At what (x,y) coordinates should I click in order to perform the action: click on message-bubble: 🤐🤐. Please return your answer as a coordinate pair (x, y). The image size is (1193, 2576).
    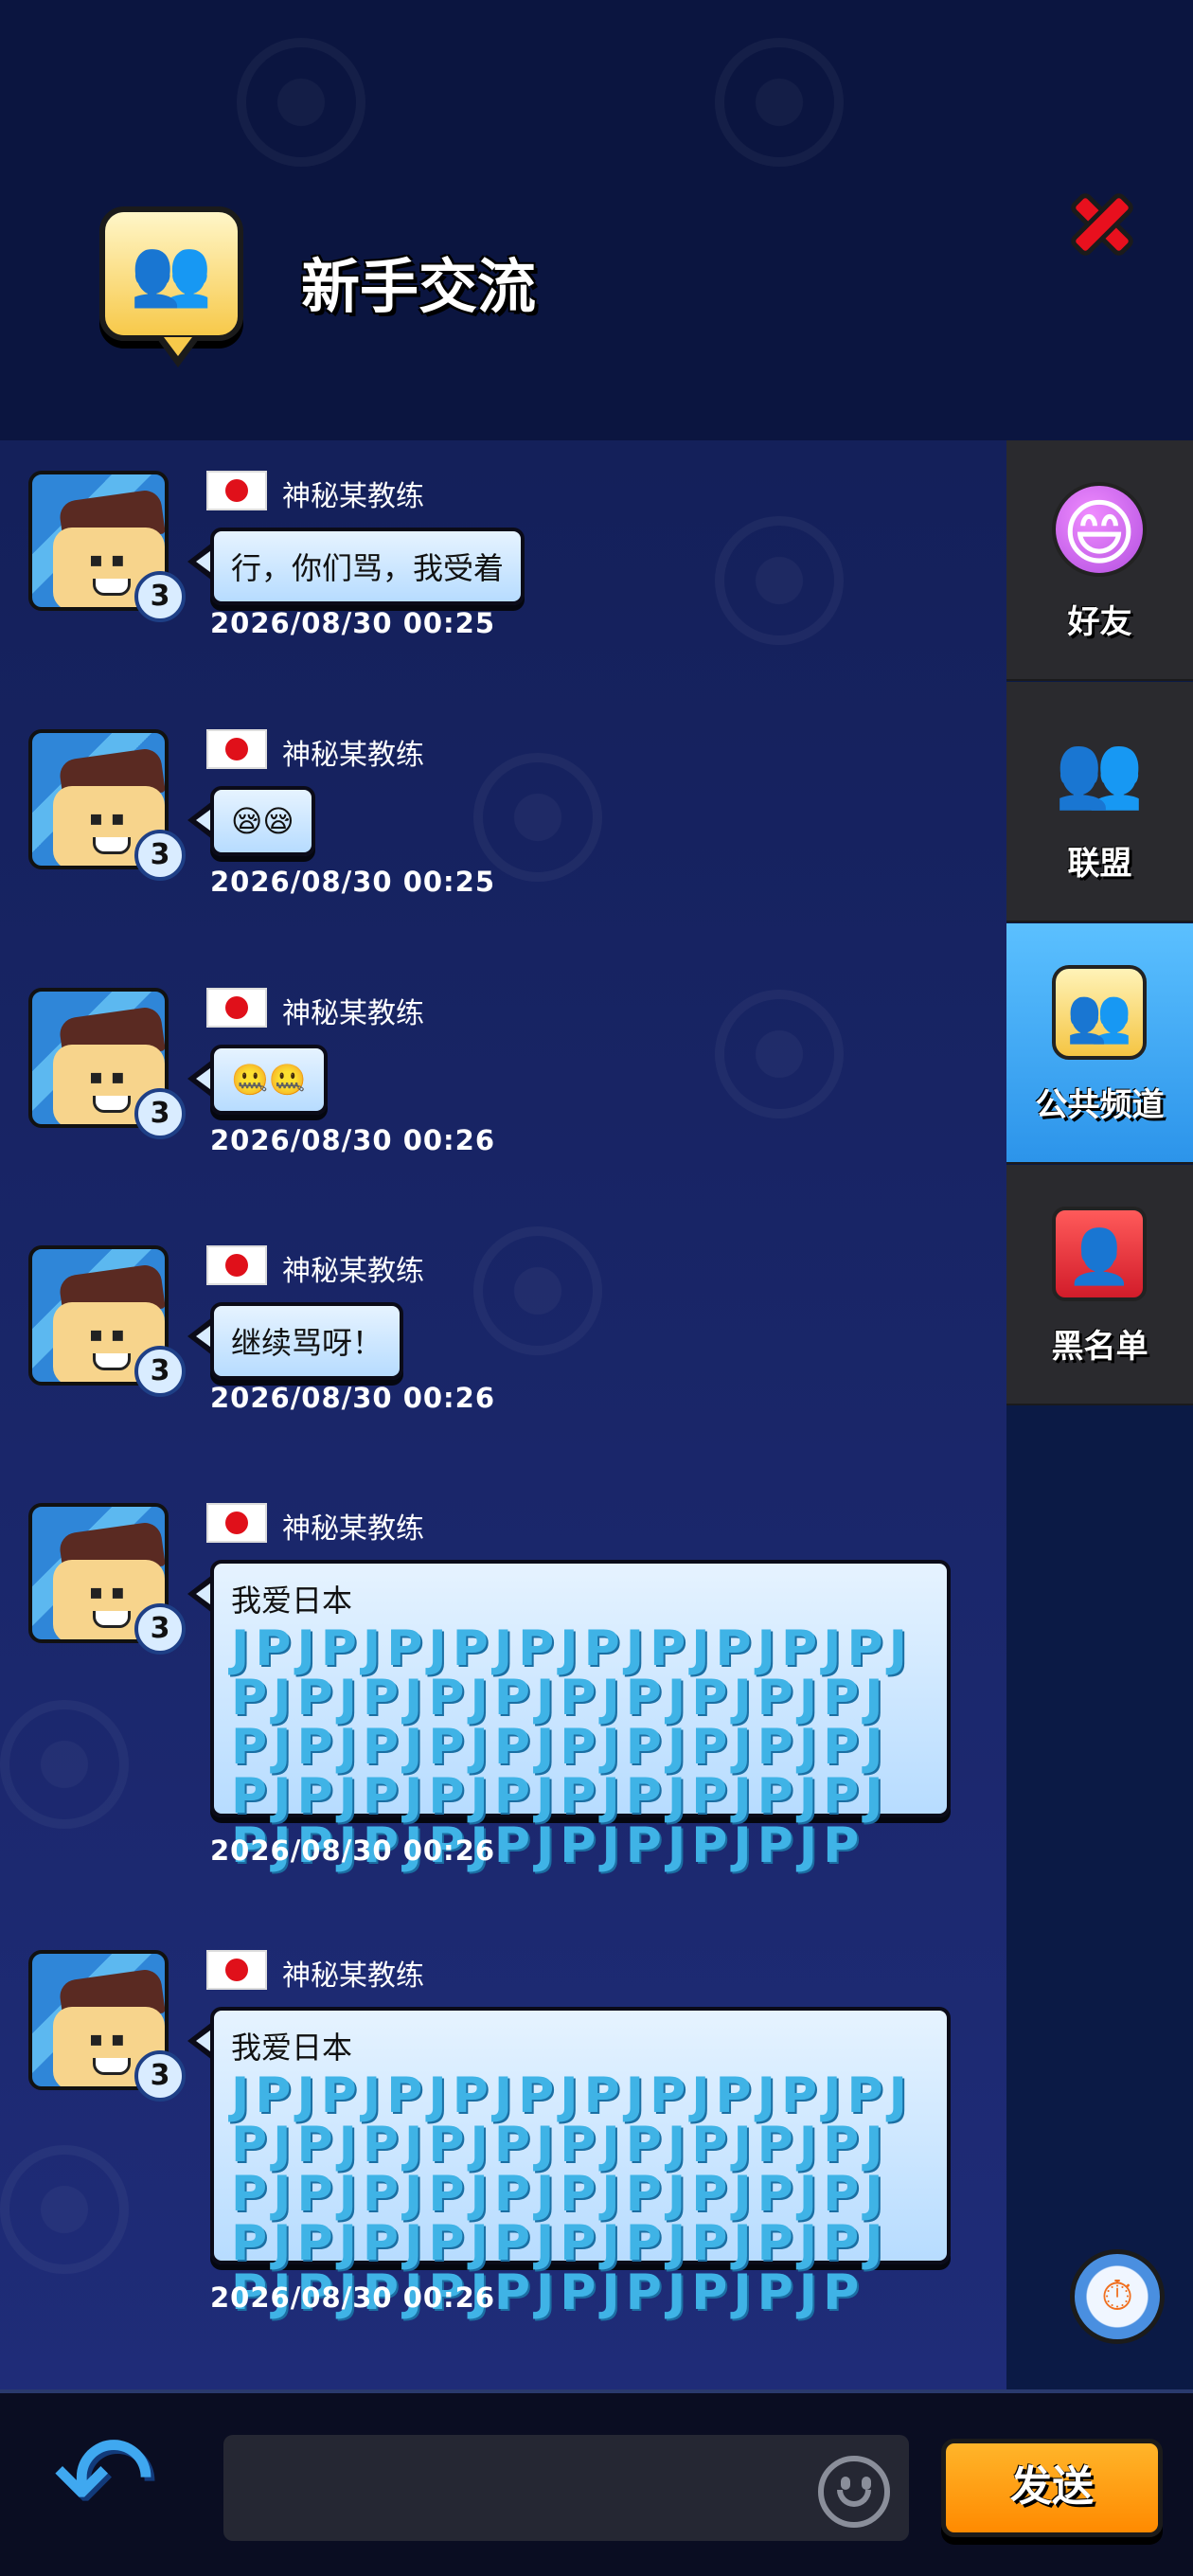
    Looking at the image, I should click on (269, 1080).